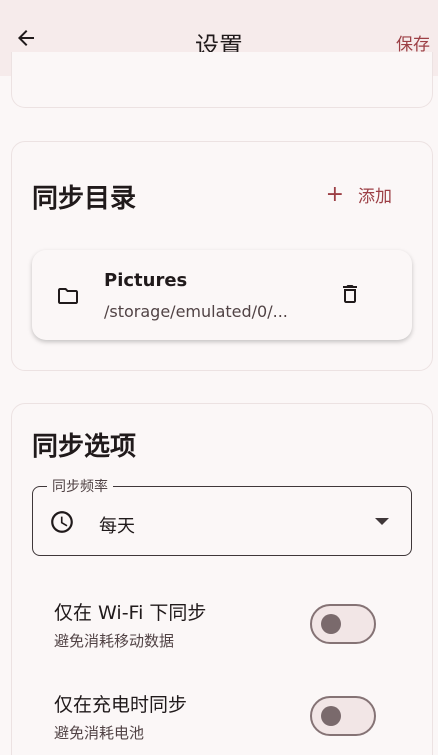 This screenshot has height=755, width=438. I want to click on sync-frequency-select: 同步频率 每天, so click(222, 516).